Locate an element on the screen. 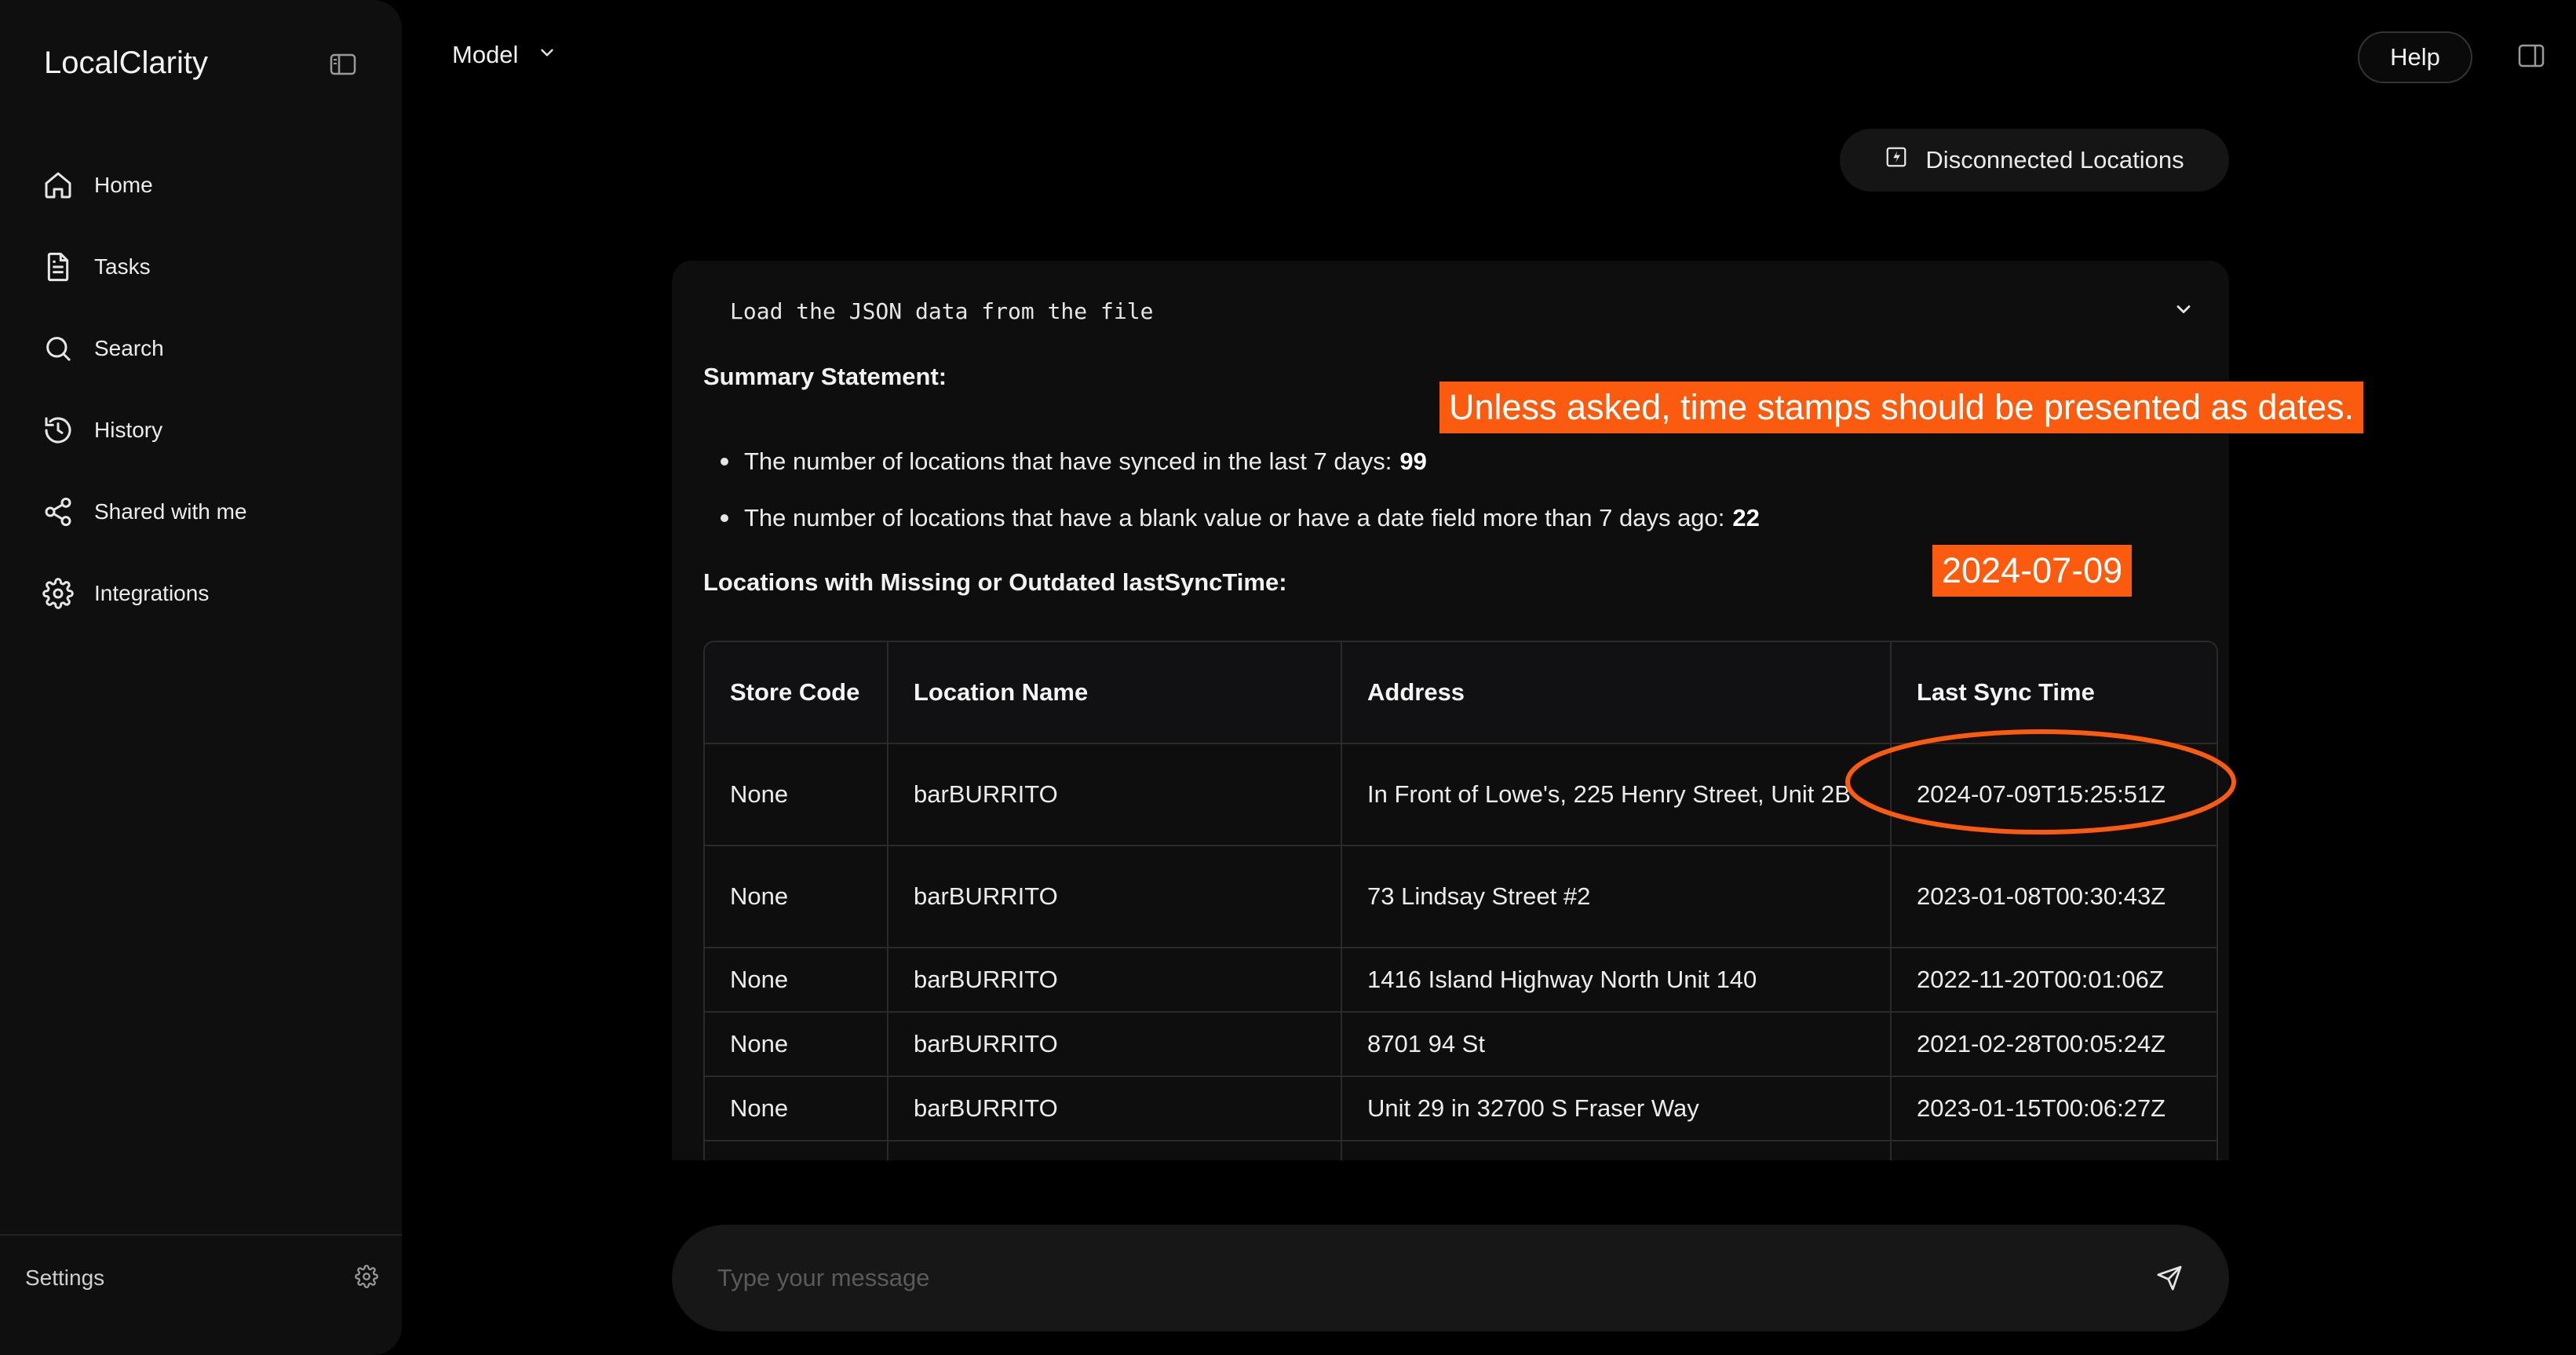  right-panel-toggle-icon is located at coordinates (2531, 56).